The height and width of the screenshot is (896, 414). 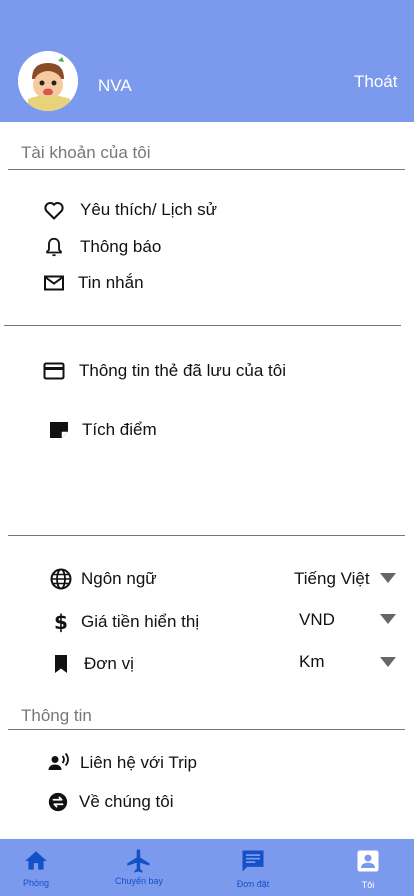 What do you see at coordinates (58, 763) in the screenshot?
I see `contact-voice-icon` at bounding box center [58, 763].